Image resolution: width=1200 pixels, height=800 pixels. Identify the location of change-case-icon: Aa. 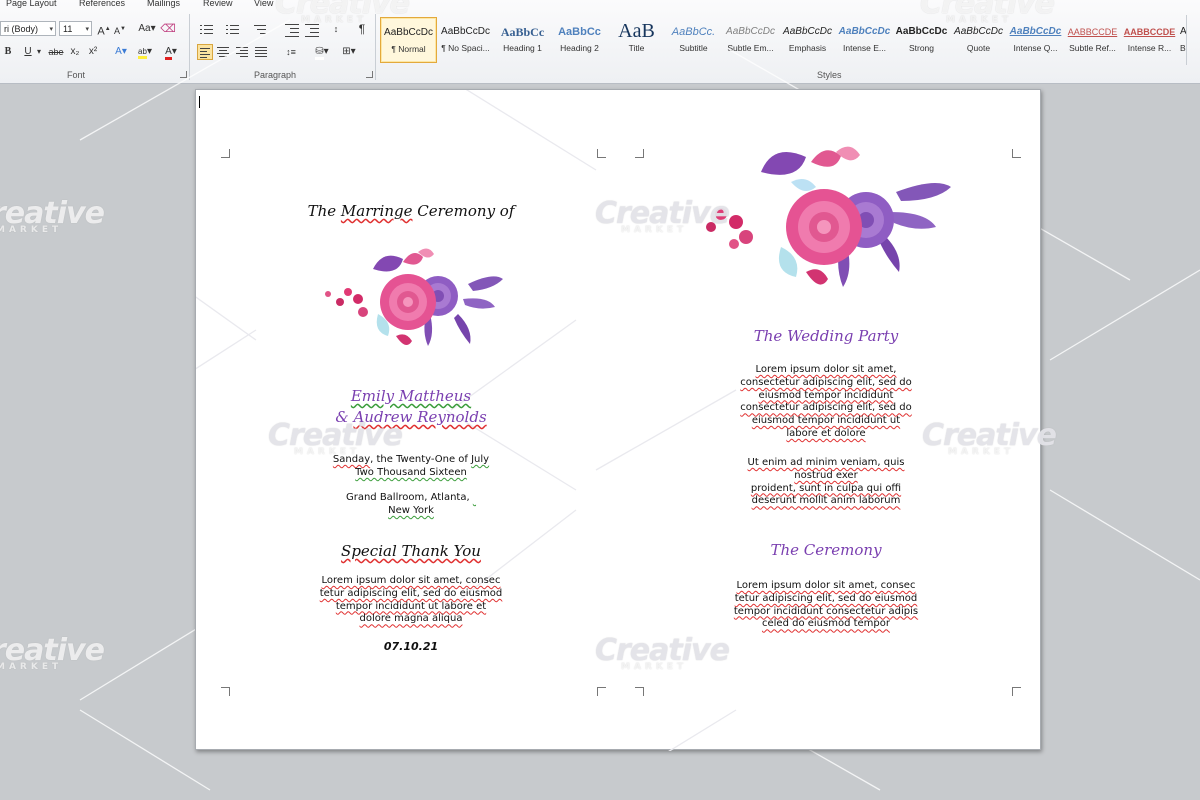
(144, 28).